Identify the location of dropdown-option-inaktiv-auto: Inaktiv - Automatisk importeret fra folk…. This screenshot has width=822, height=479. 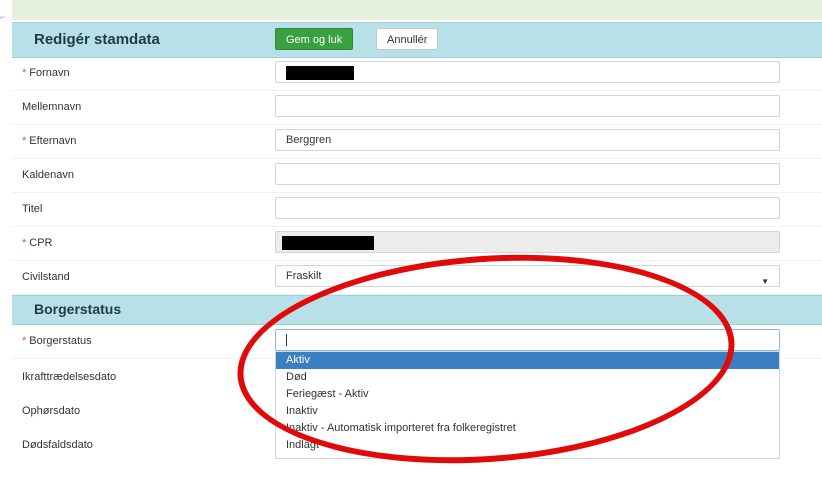
(527, 428).